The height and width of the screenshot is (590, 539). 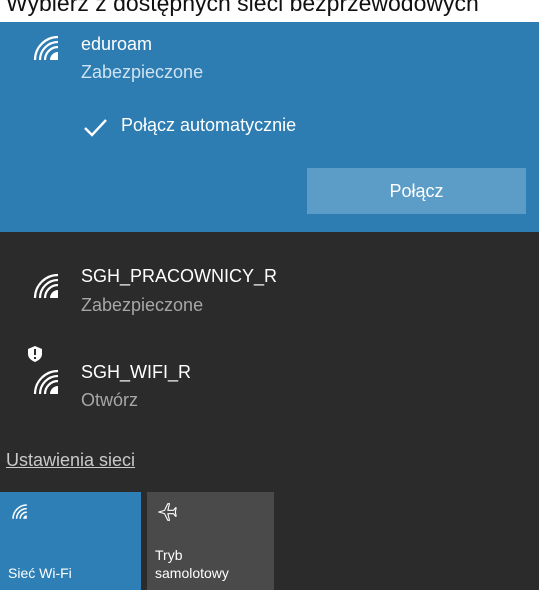 I want to click on auto-connect-checkbox, so click(x=95, y=128).